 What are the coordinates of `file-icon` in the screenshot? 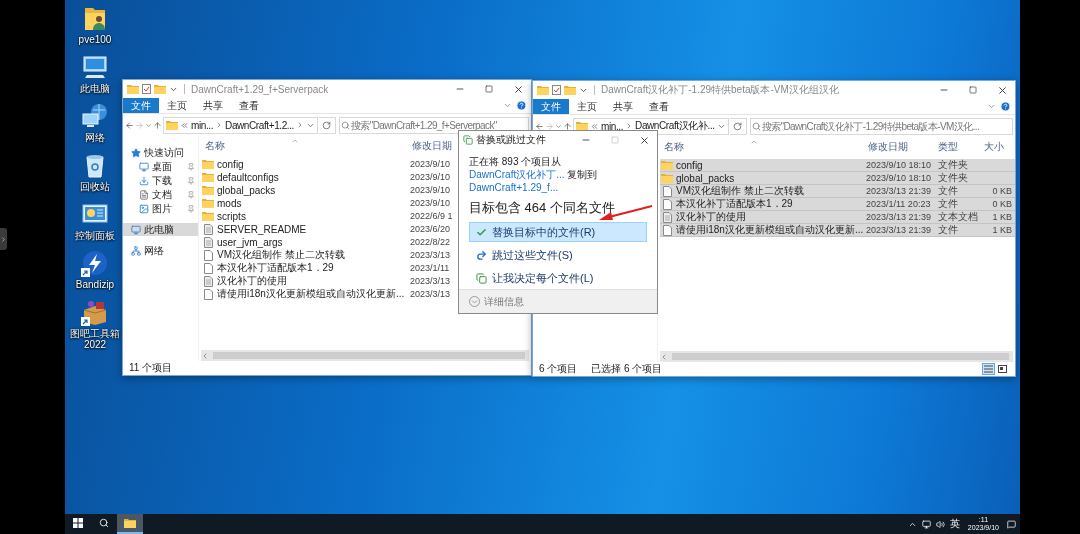 It's located at (667, 191).